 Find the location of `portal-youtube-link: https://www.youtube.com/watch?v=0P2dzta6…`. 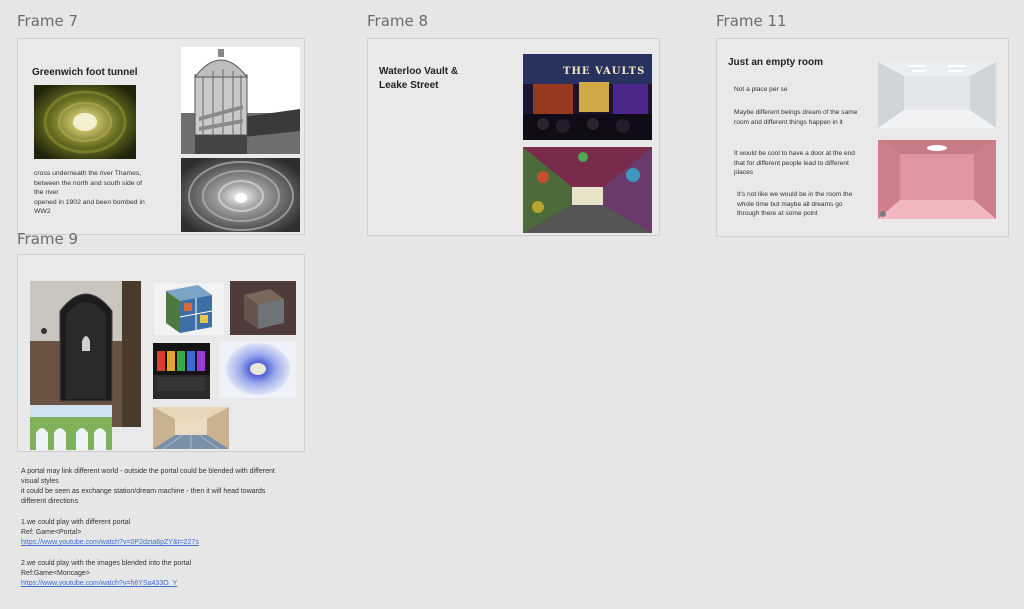

portal-youtube-link: https://www.youtube.com/watch?v=0P2dzta6… is located at coordinates (110, 542).